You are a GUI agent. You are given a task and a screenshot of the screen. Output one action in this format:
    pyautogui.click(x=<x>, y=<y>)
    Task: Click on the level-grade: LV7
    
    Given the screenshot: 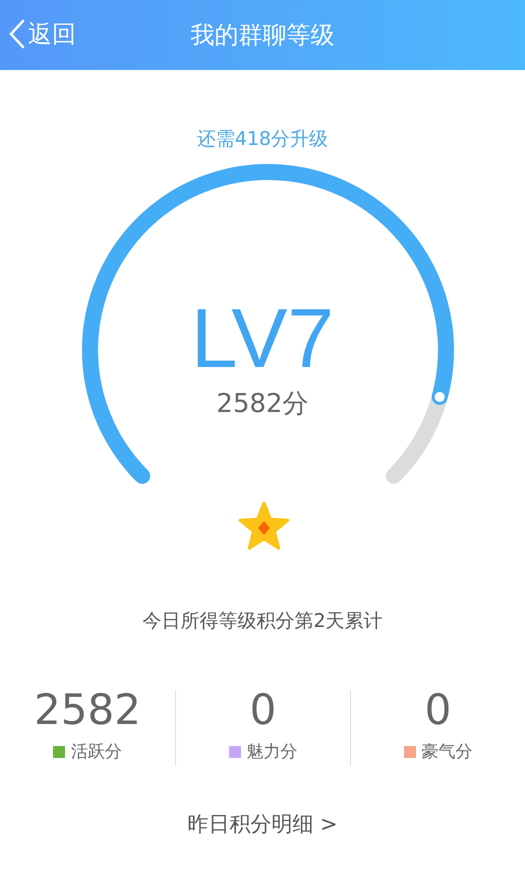 What is the action you would take?
    pyautogui.click(x=262, y=338)
    